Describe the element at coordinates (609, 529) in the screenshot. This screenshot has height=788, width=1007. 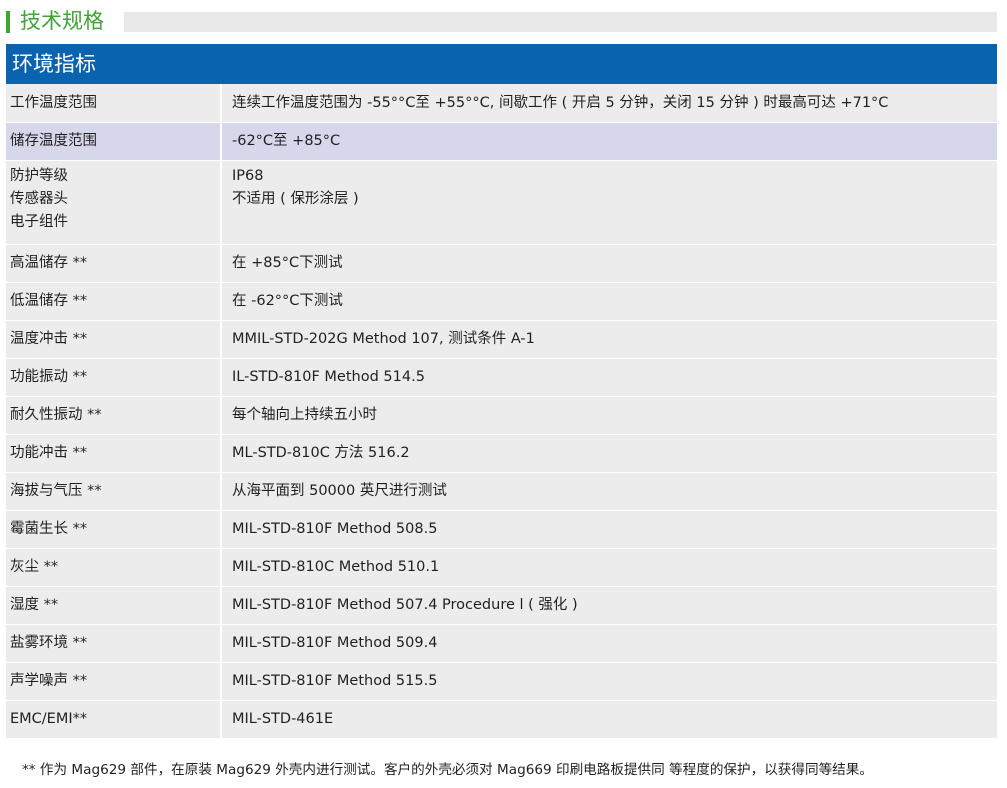
I see `spec-value: MIL-STD-810F Method 508.5` at that location.